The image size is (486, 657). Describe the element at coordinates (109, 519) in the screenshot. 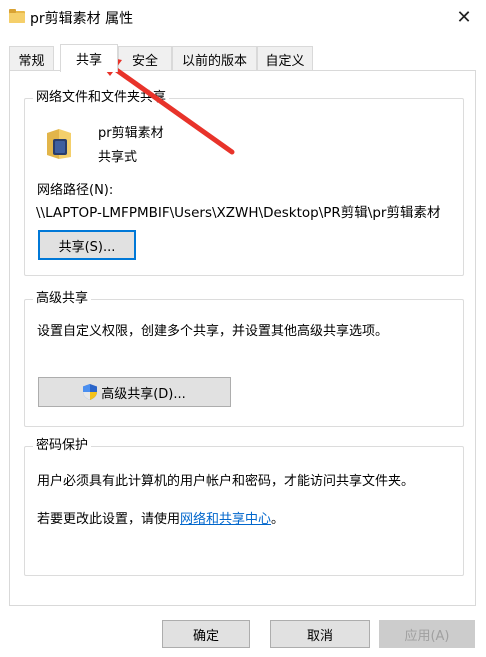

I see `change-setting-prefix: 若要更改此设置，请使用` at that location.